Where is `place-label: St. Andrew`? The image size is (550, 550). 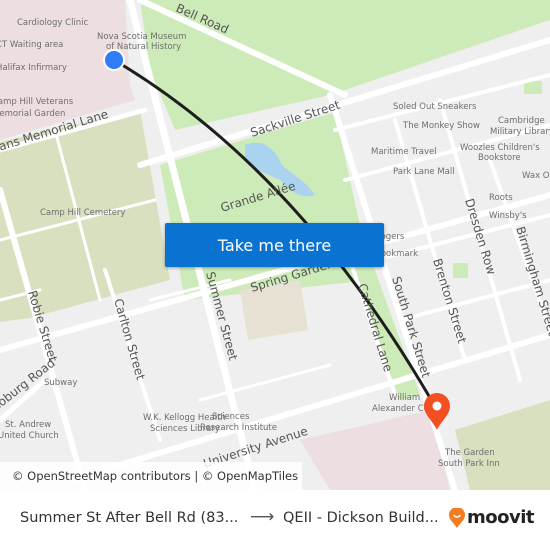 place-label: St. Andrew is located at coordinates (28, 425).